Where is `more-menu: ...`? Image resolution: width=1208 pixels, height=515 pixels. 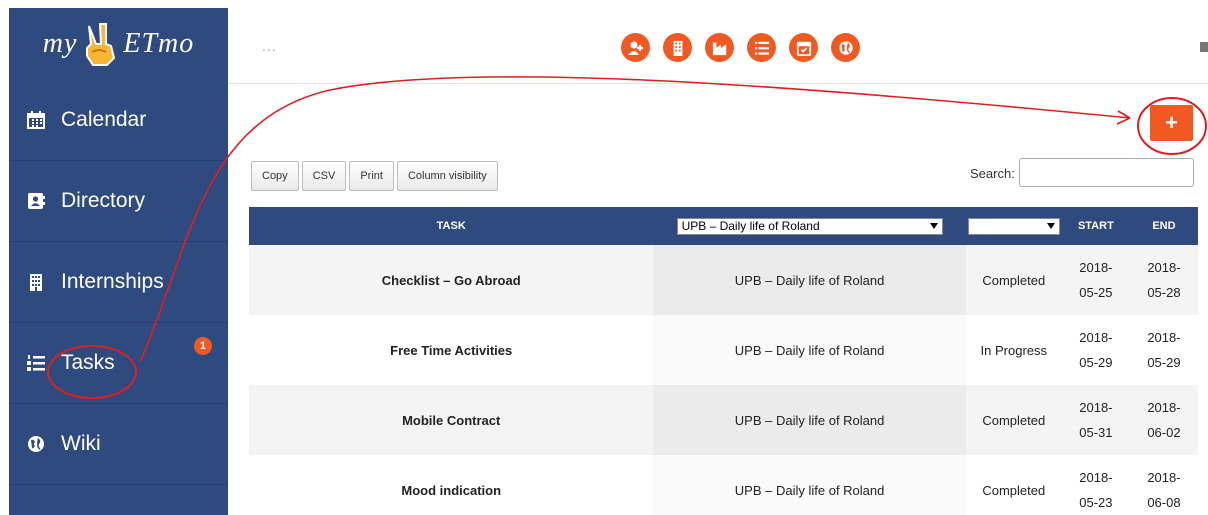
more-menu: ... is located at coordinates (269, 46).